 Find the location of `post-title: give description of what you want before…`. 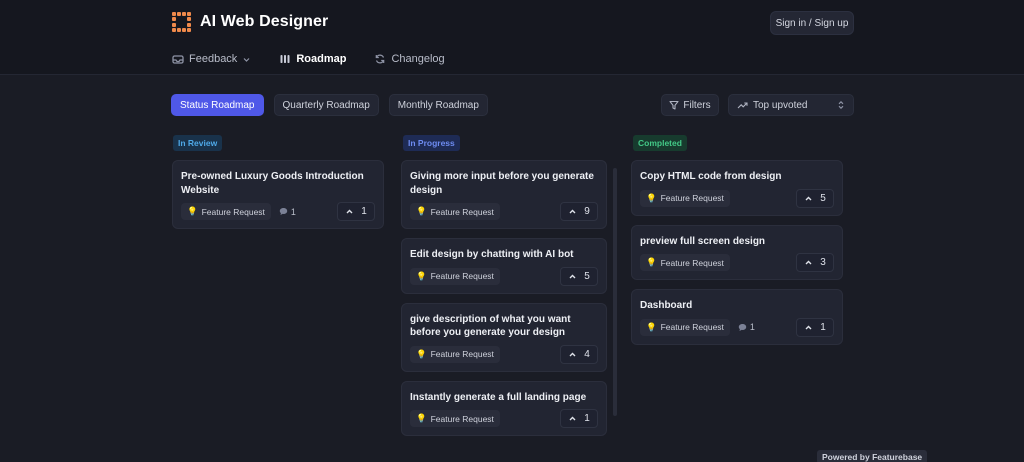

post-title: give description of what you want before… is located at coordinates (490, 326).